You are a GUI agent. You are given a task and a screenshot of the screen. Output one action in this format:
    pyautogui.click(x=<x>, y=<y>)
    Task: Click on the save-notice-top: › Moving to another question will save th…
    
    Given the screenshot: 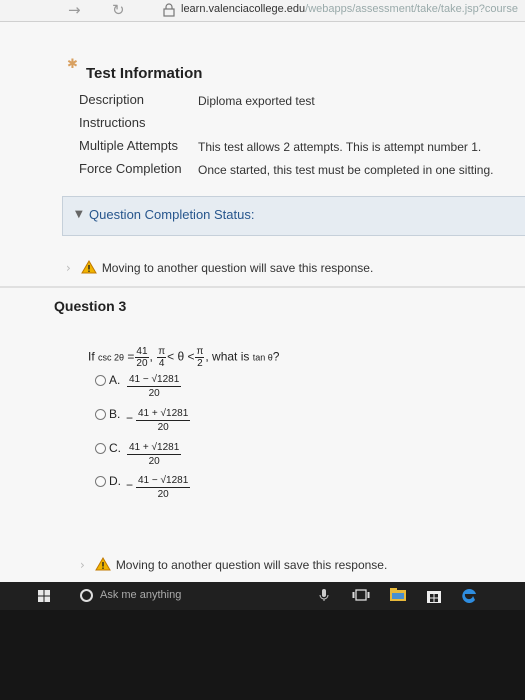 What is the action you would take?
    pyautogui.click(x=219, y=267)
    